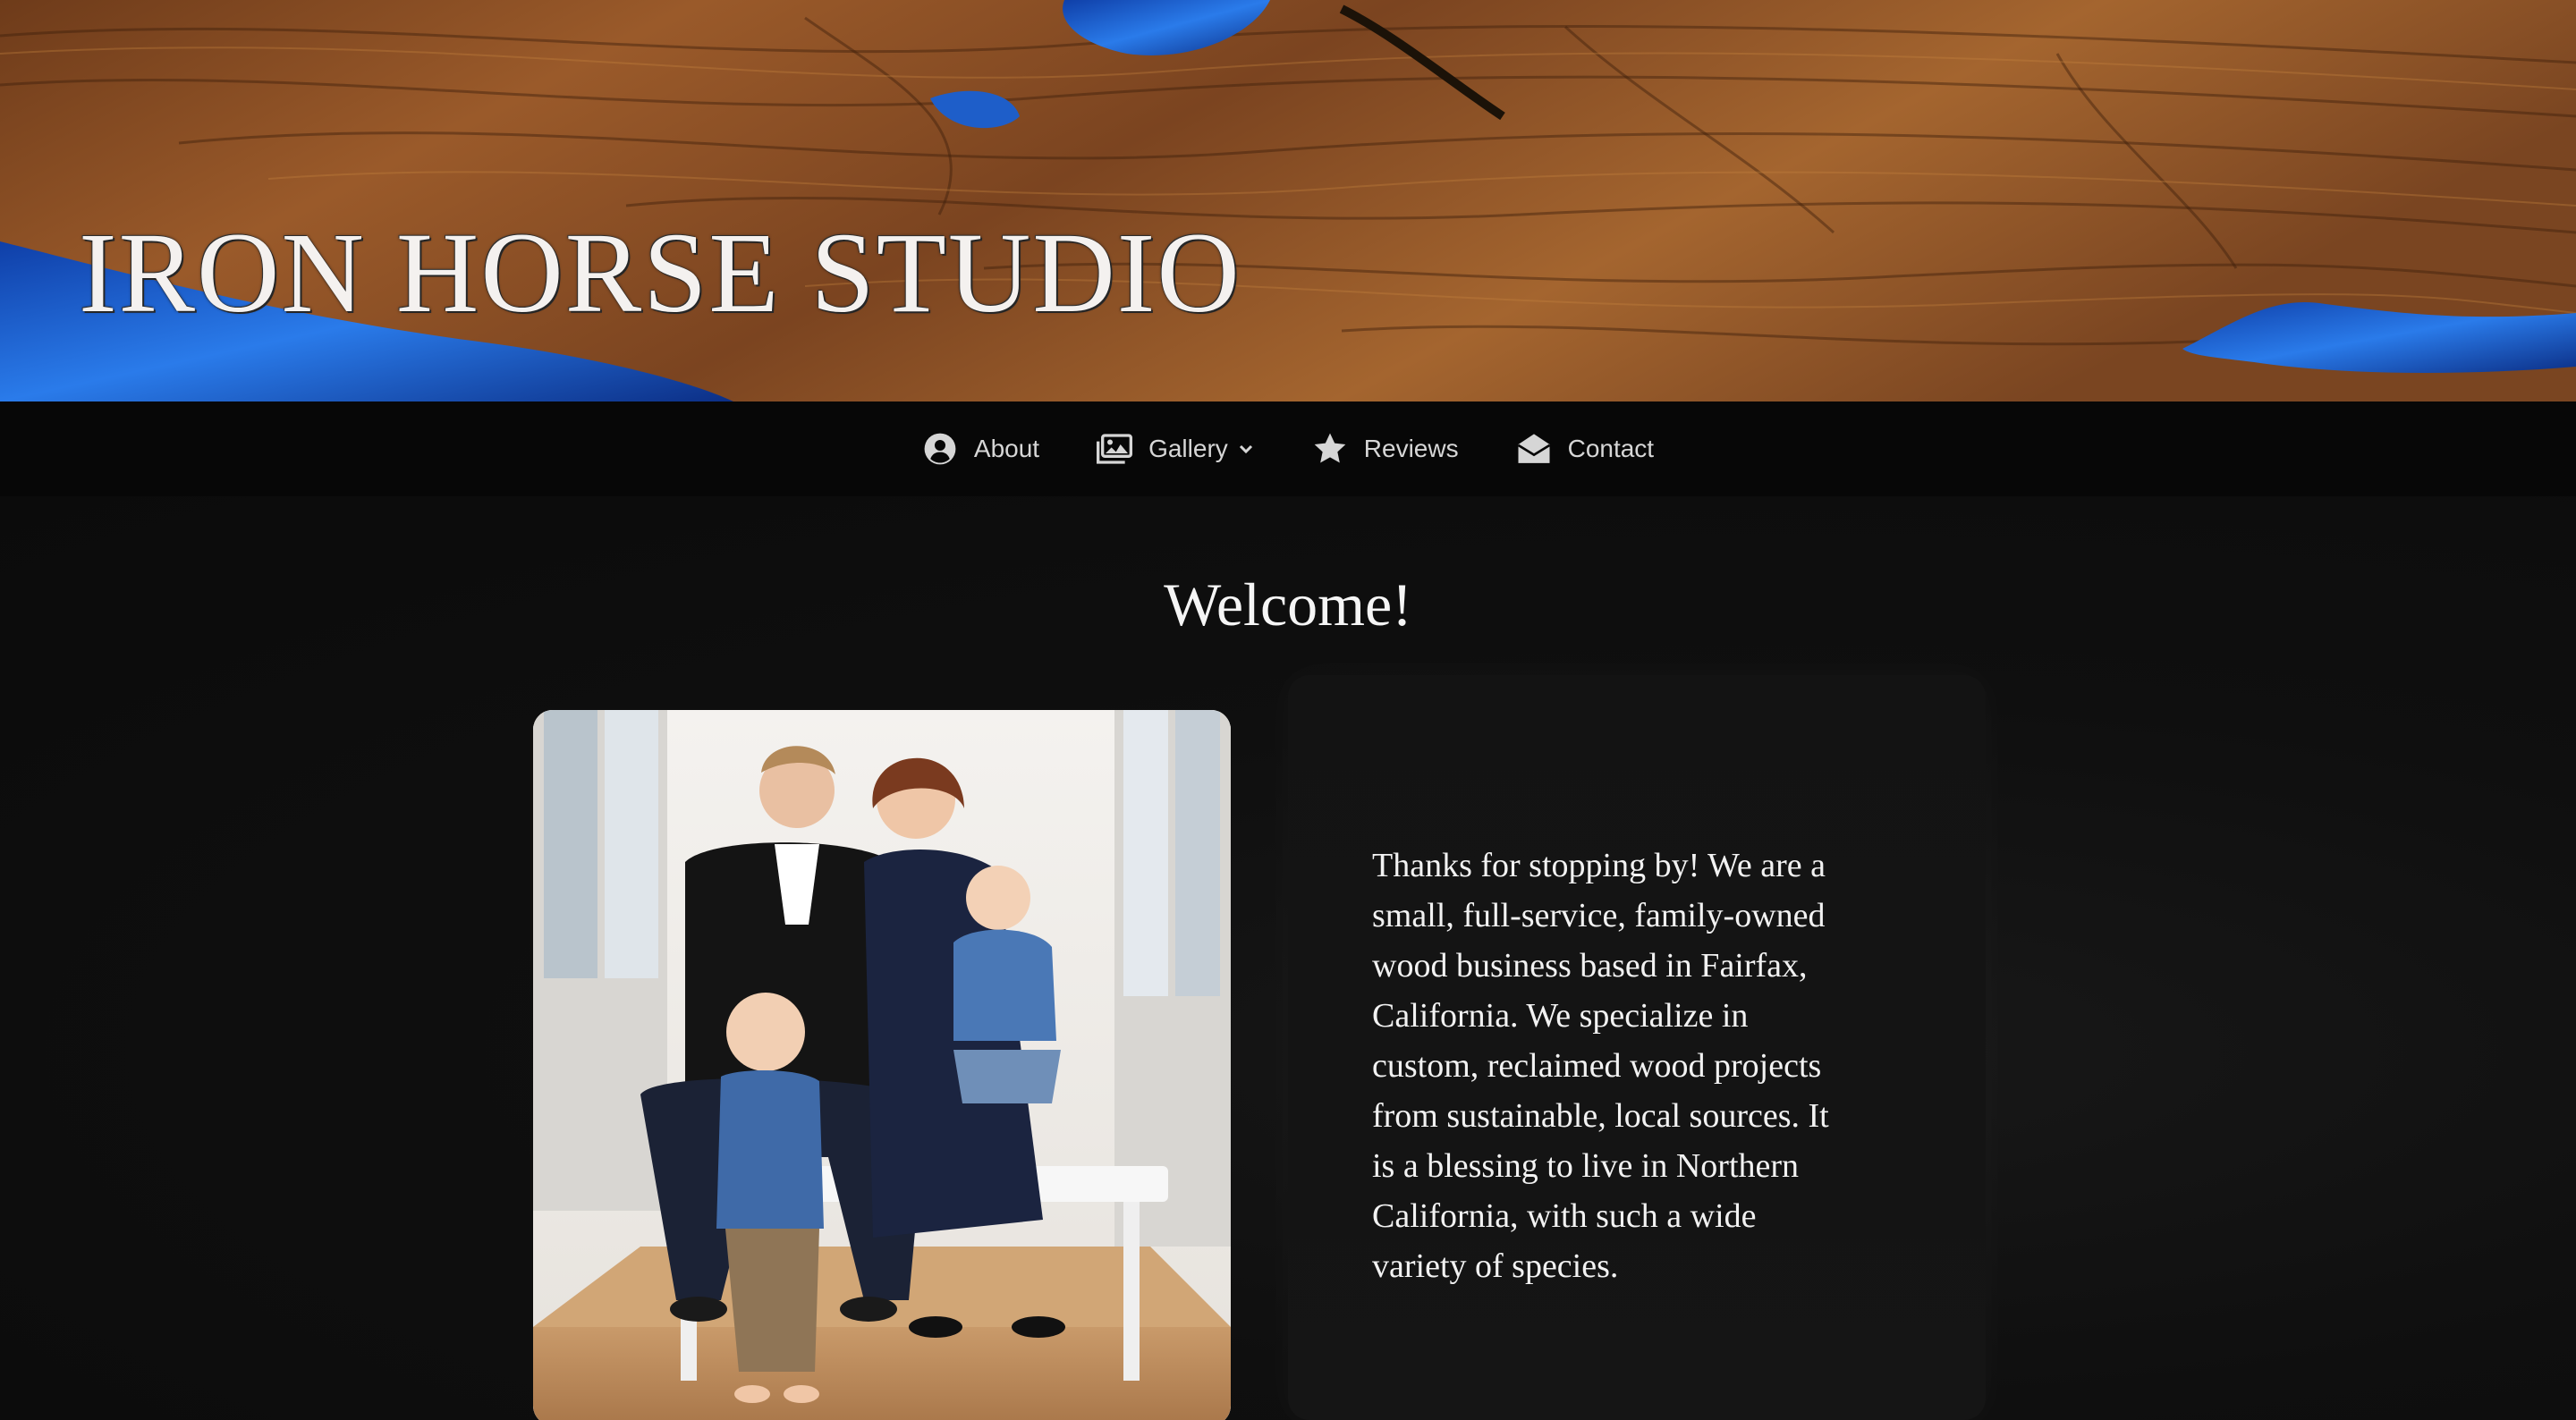 The width and height of the screenshot is (2576, 1420). What do you see at coordinates (1288, 605) in the screenshot?
I see `welcome-heading: Welcome!` at bounding box center [1288, 605].